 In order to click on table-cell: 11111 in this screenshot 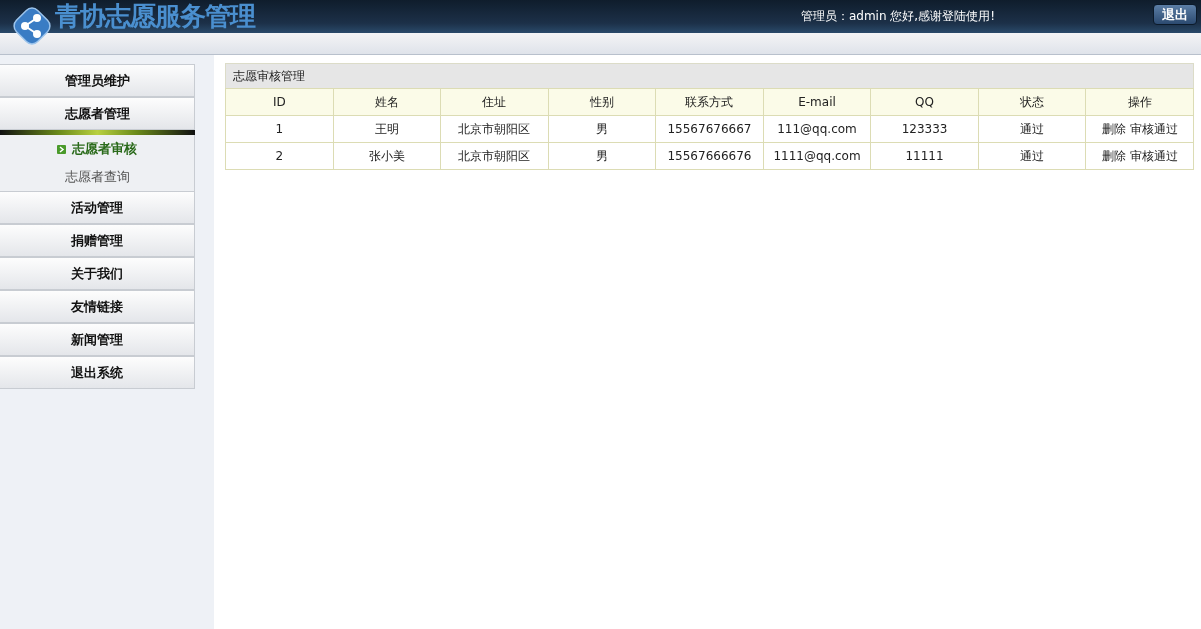, I will do `click(924, 156)`.